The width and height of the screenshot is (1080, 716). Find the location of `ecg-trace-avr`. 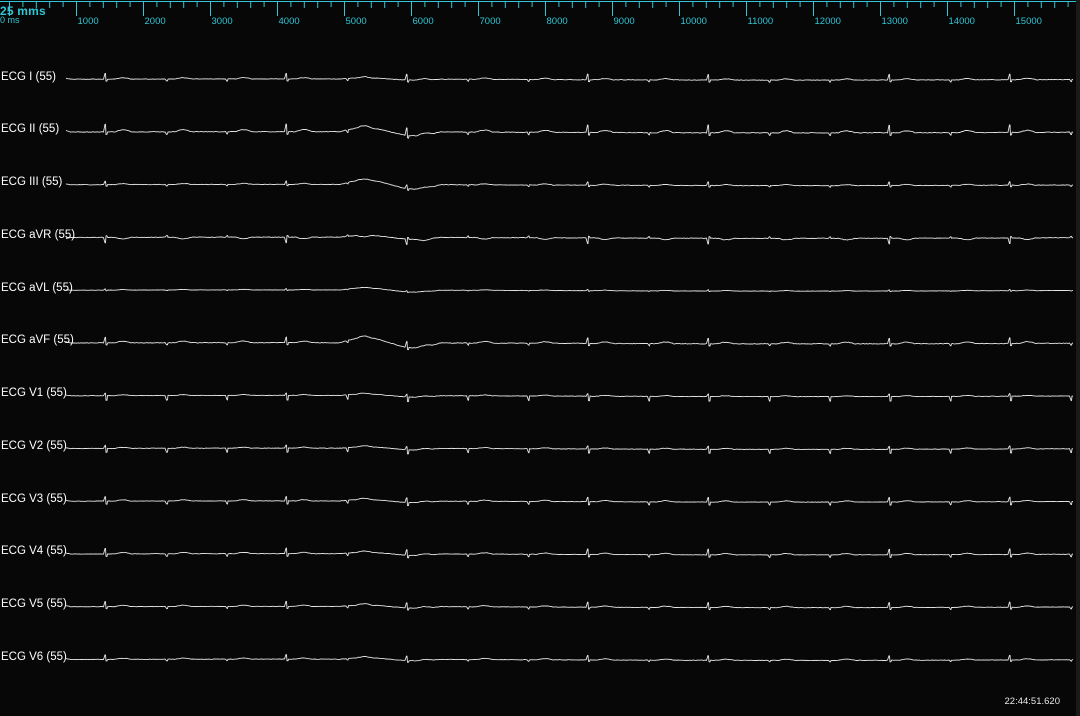

ecg-trace-avr is located at coordinates (569, 240).